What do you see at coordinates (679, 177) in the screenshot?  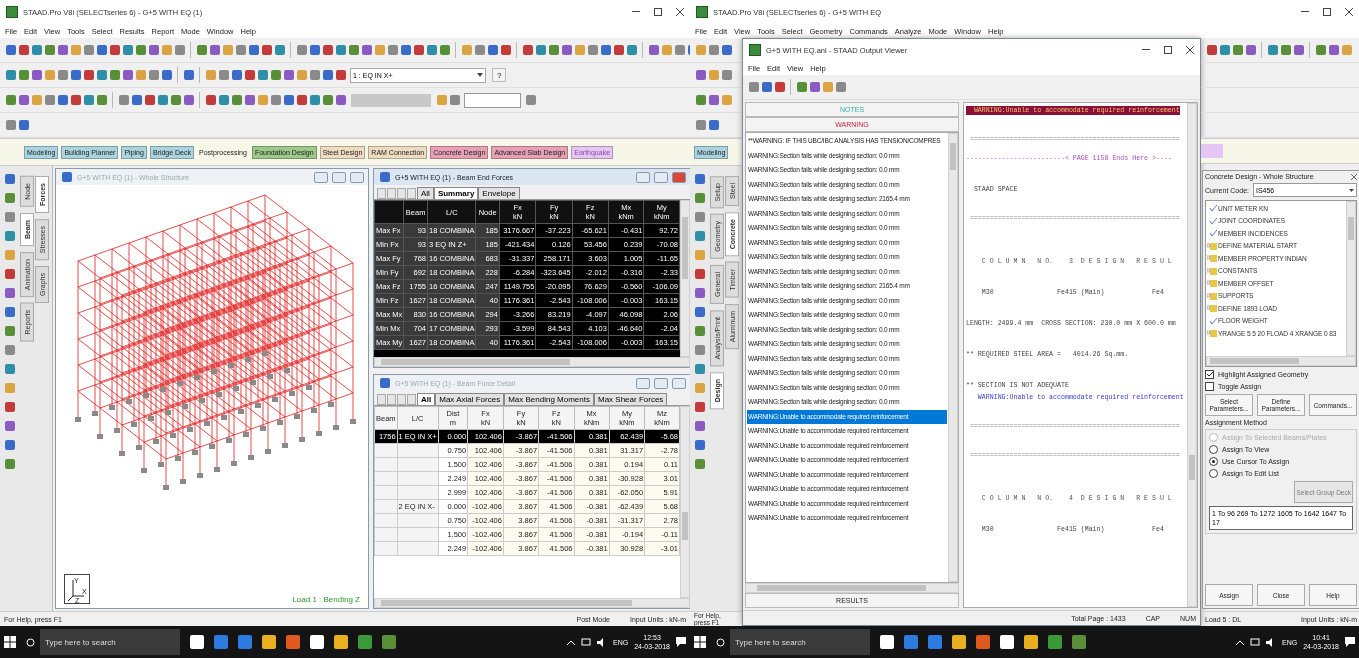 I see `close-button` at bounding box center [679, 177].